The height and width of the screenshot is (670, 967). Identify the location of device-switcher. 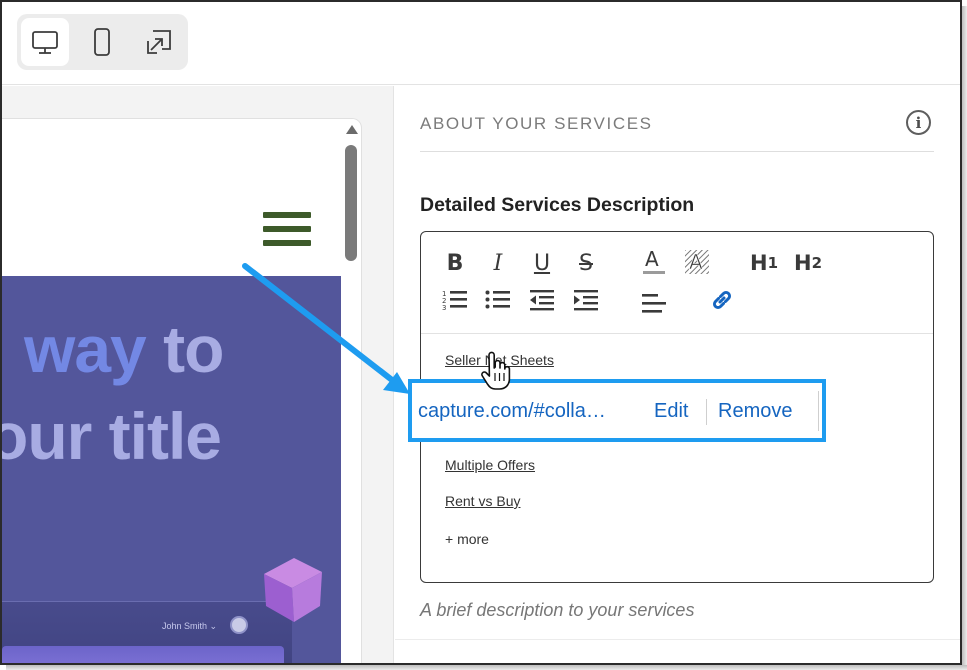
(102, 42).